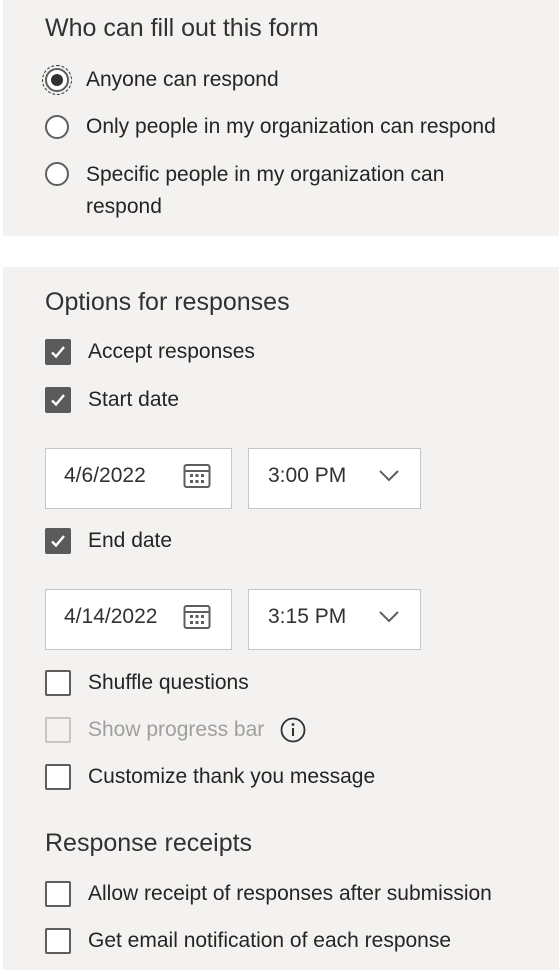 This screenshot has width=559, height=970. Describe the element at coordinates (57, 80) in the screenshot. I see `radio-anyone-button` at that location.